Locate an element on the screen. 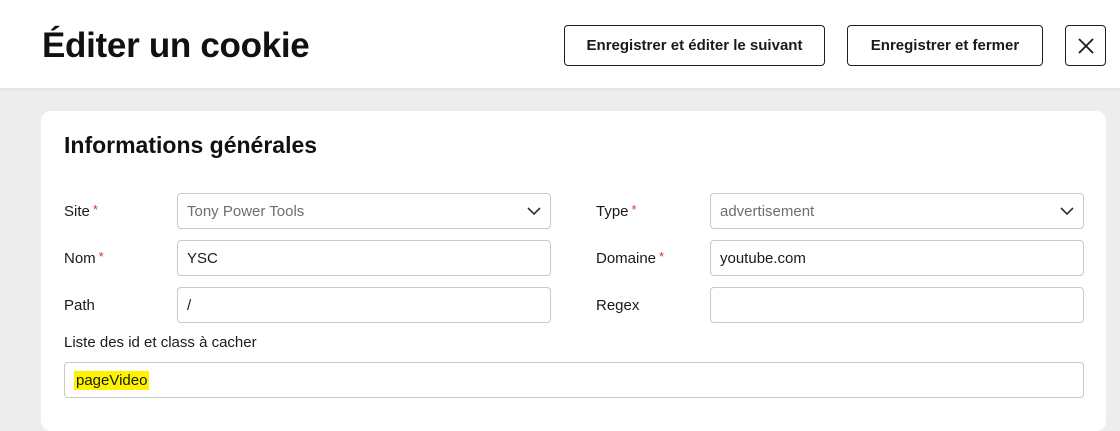  regex-input is located at coordinates (897, 305).